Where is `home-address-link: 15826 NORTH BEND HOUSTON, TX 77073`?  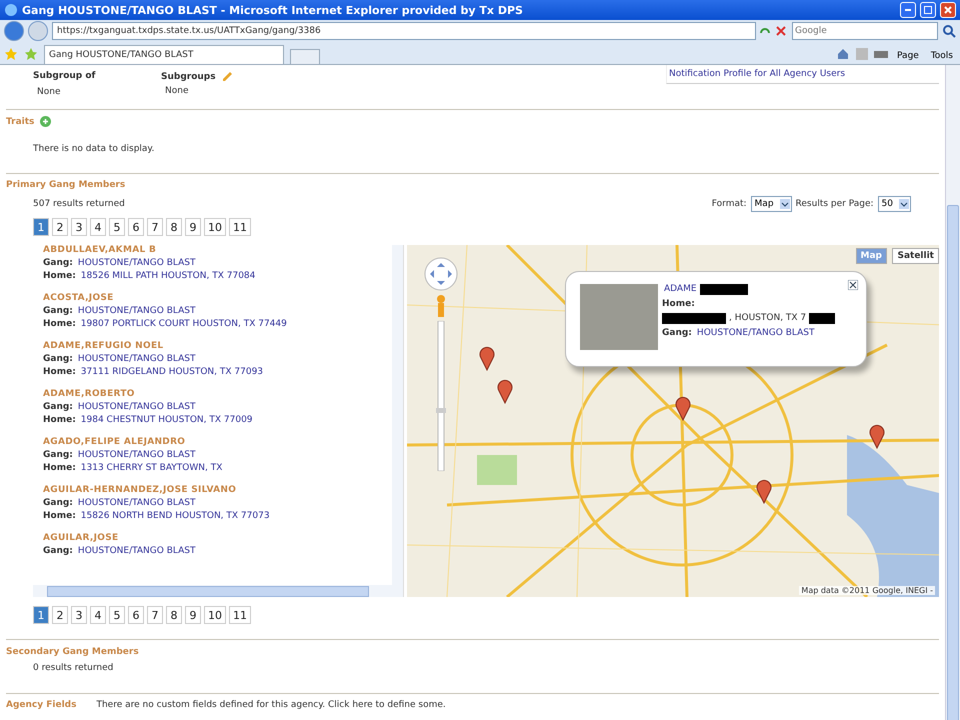 home-address-link: 15826 NORTH BEND HOUSTON, TX 77073 is located at coordinates (174, 516).